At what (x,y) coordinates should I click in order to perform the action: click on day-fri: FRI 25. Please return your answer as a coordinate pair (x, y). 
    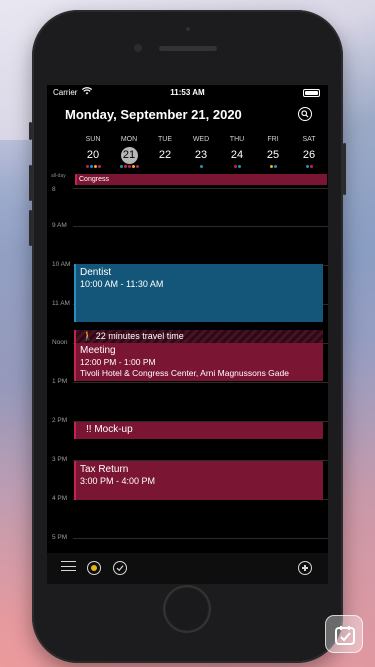
    Looking at the image, I should click on (273, 152).